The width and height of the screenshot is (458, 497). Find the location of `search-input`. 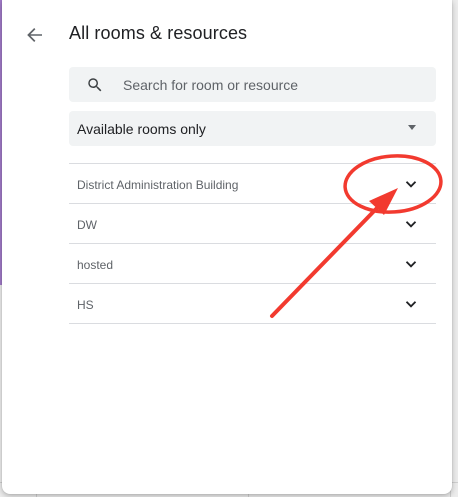

search-input is located at coordinates (273, 84).